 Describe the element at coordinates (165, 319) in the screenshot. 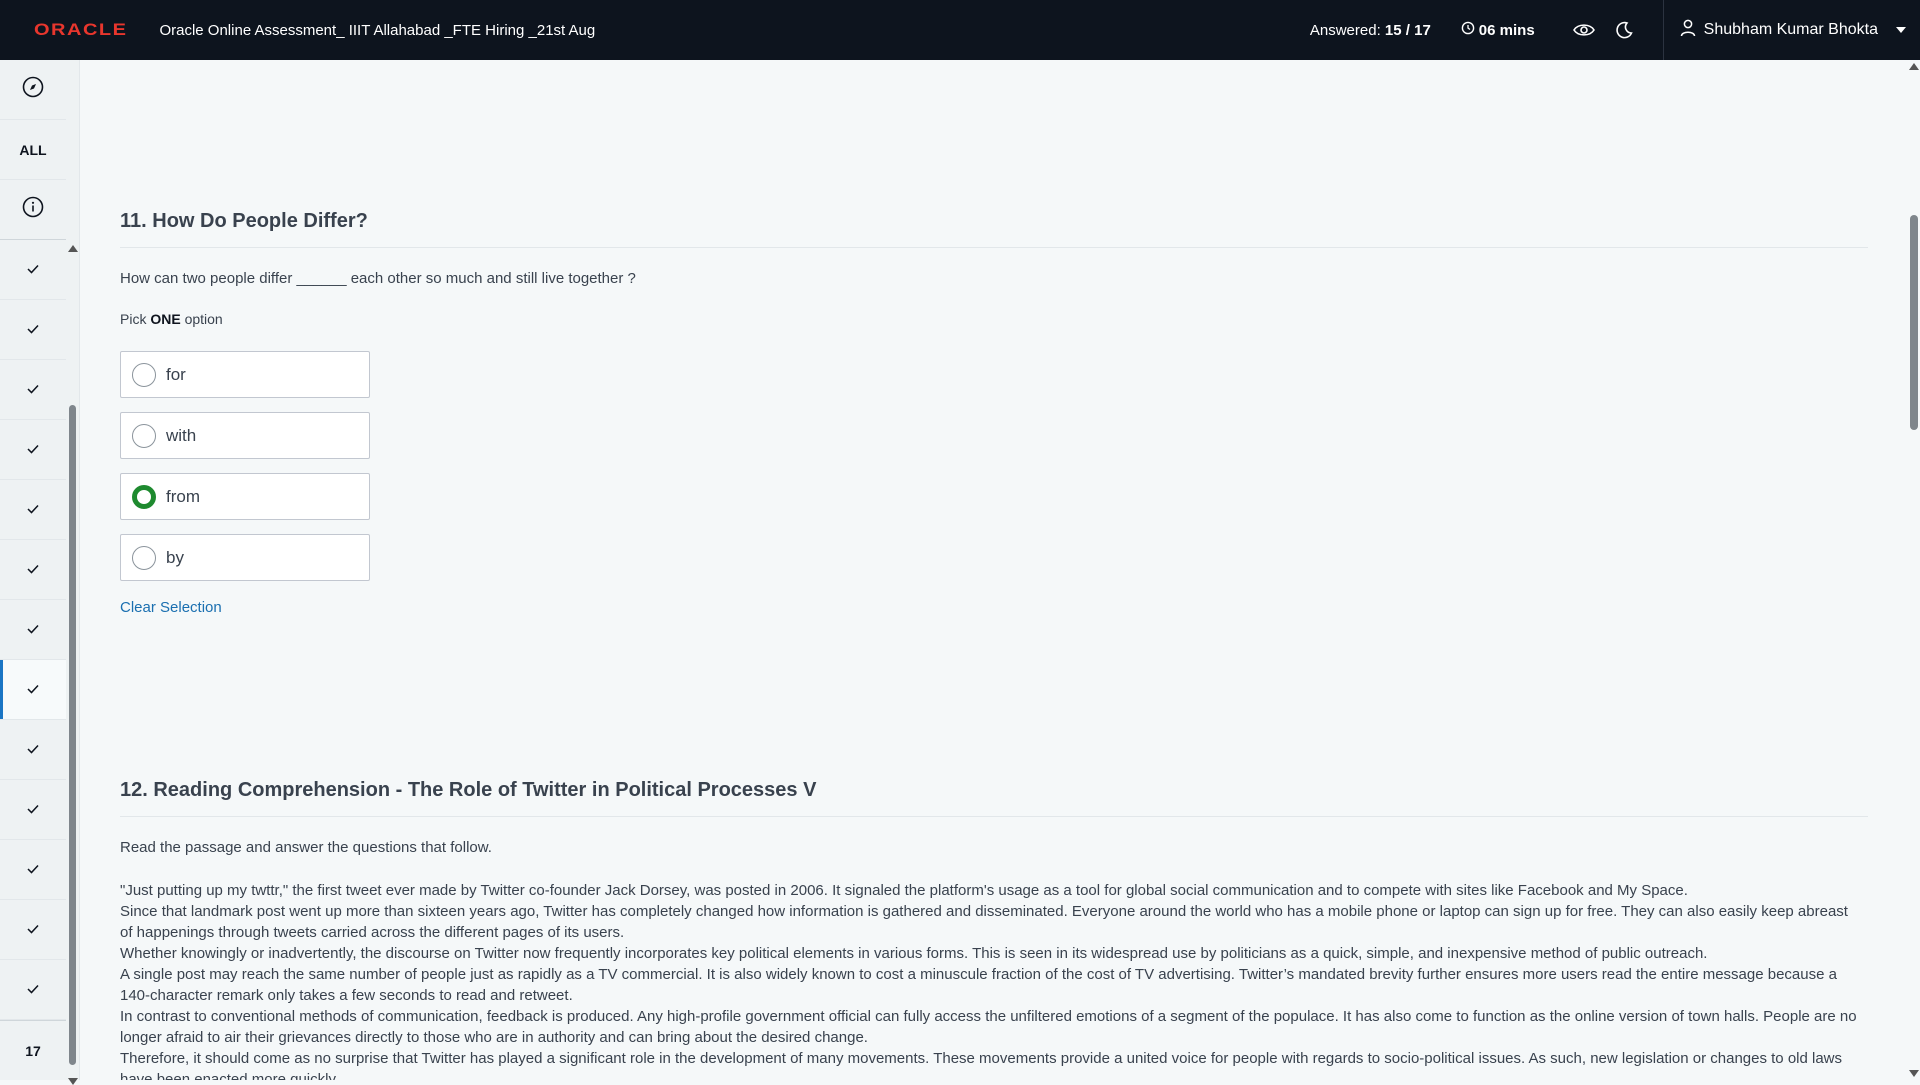

I see `pick-bold: ONE` at that location.